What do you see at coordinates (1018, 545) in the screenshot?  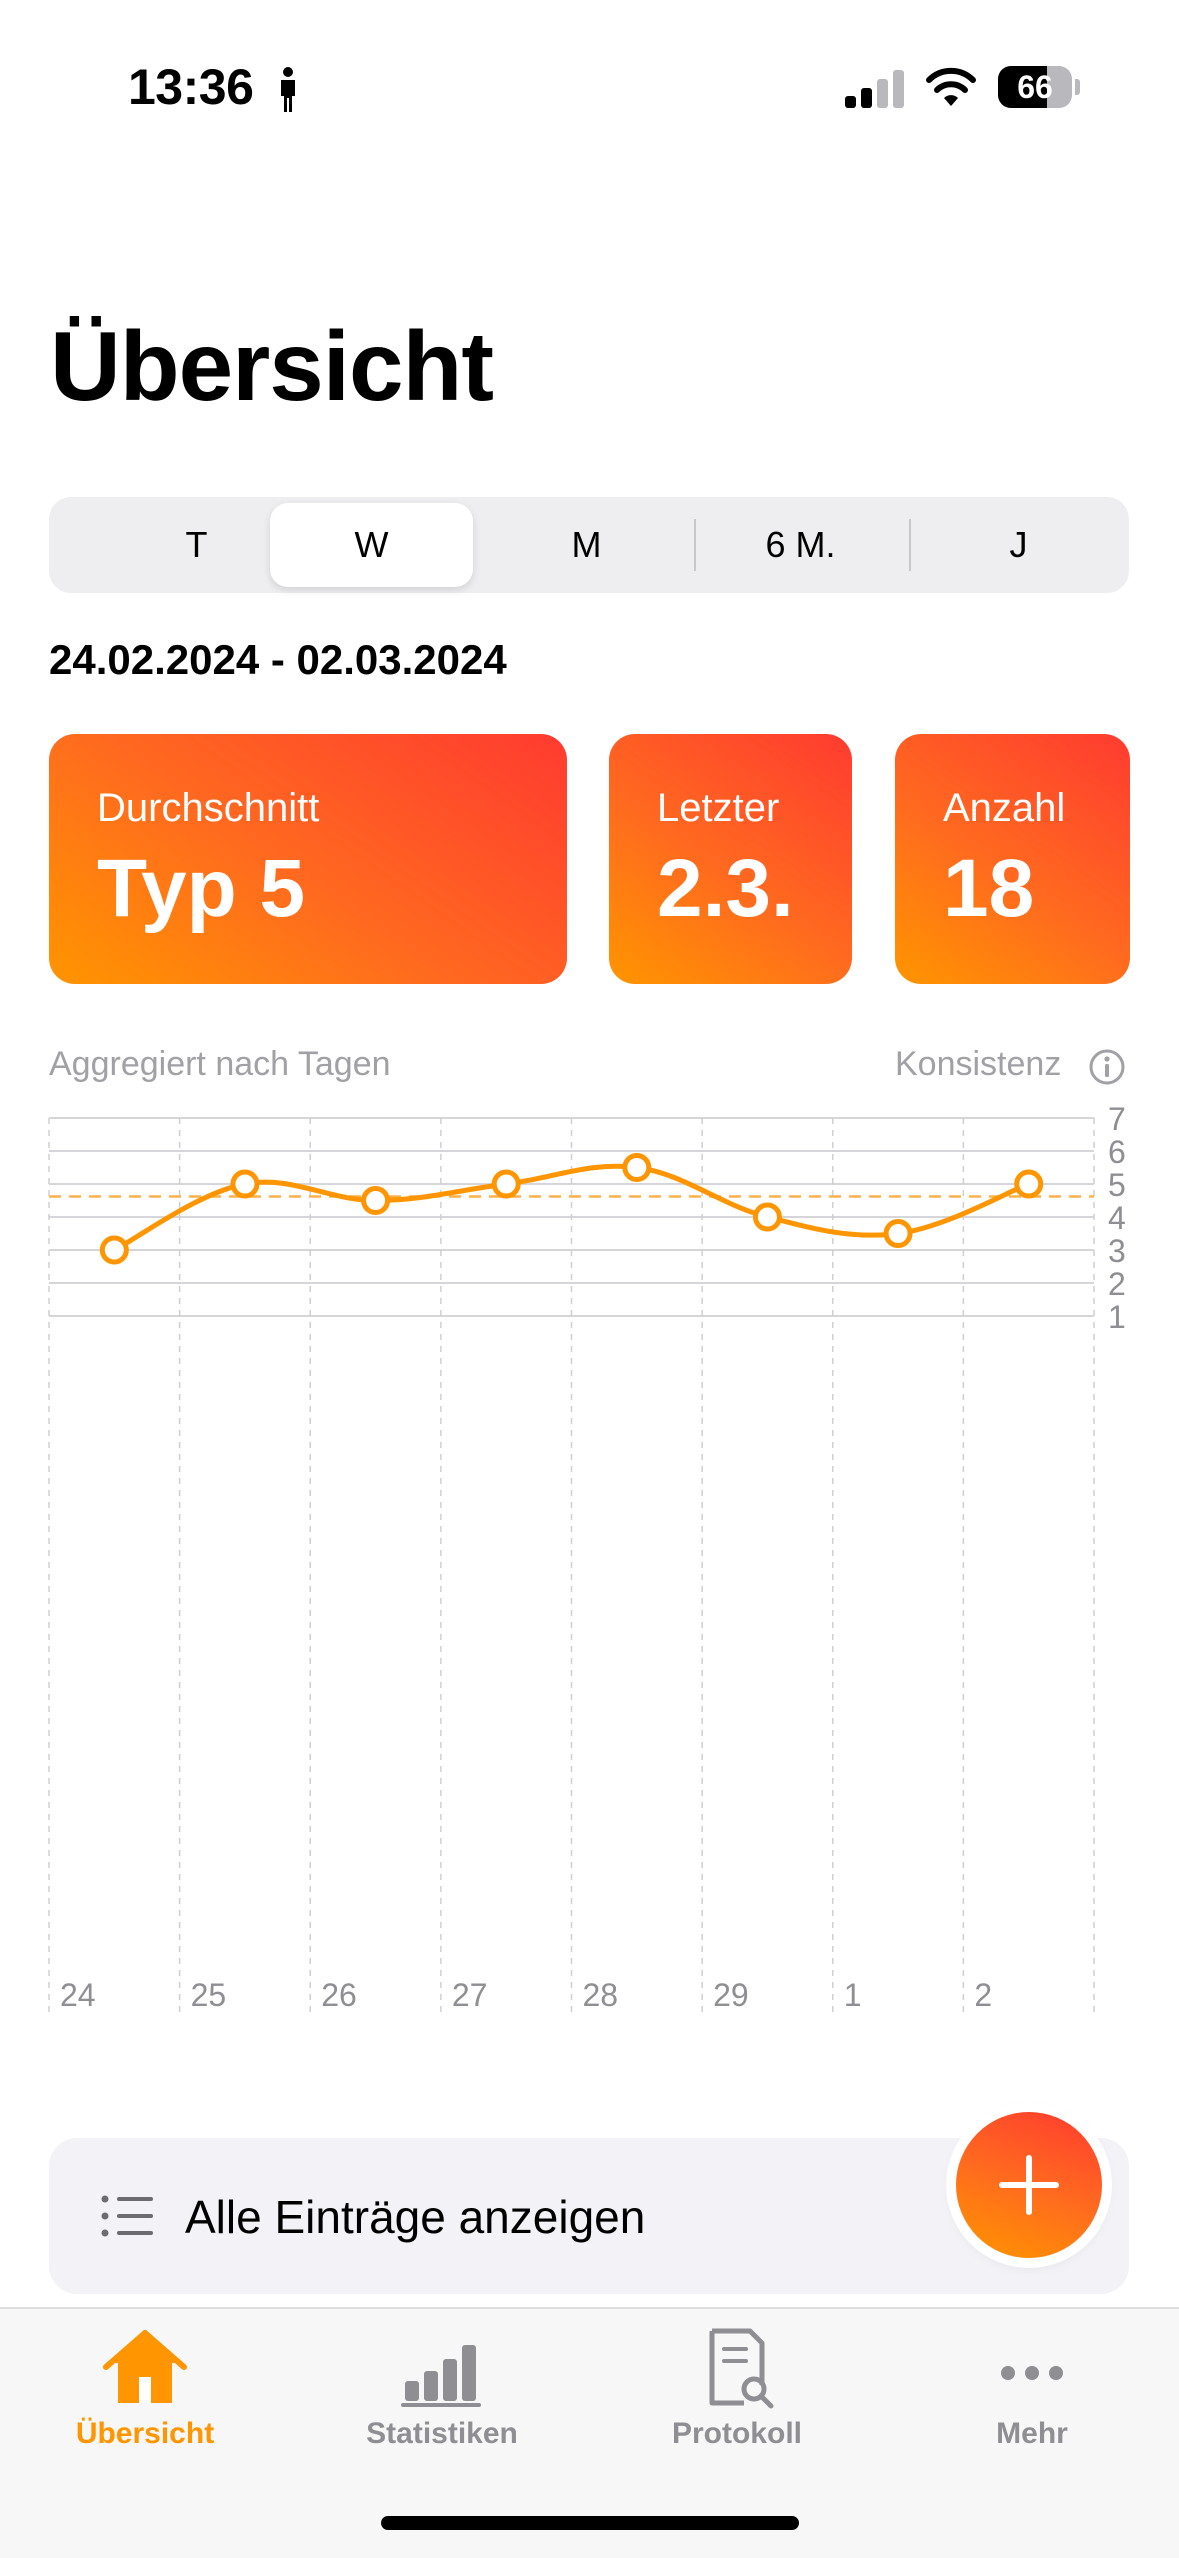 I see `segment-year: J` at bounding box center [1018, 545].